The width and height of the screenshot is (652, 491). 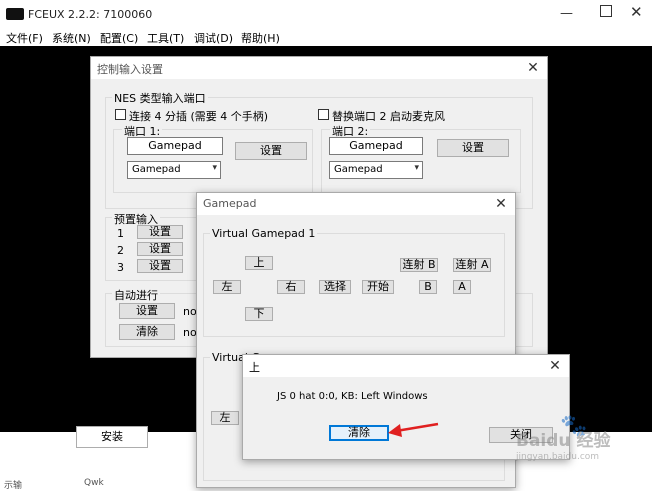 I want to click on port2-device-select: Gamepad ▾, so click(x=376, y=170).